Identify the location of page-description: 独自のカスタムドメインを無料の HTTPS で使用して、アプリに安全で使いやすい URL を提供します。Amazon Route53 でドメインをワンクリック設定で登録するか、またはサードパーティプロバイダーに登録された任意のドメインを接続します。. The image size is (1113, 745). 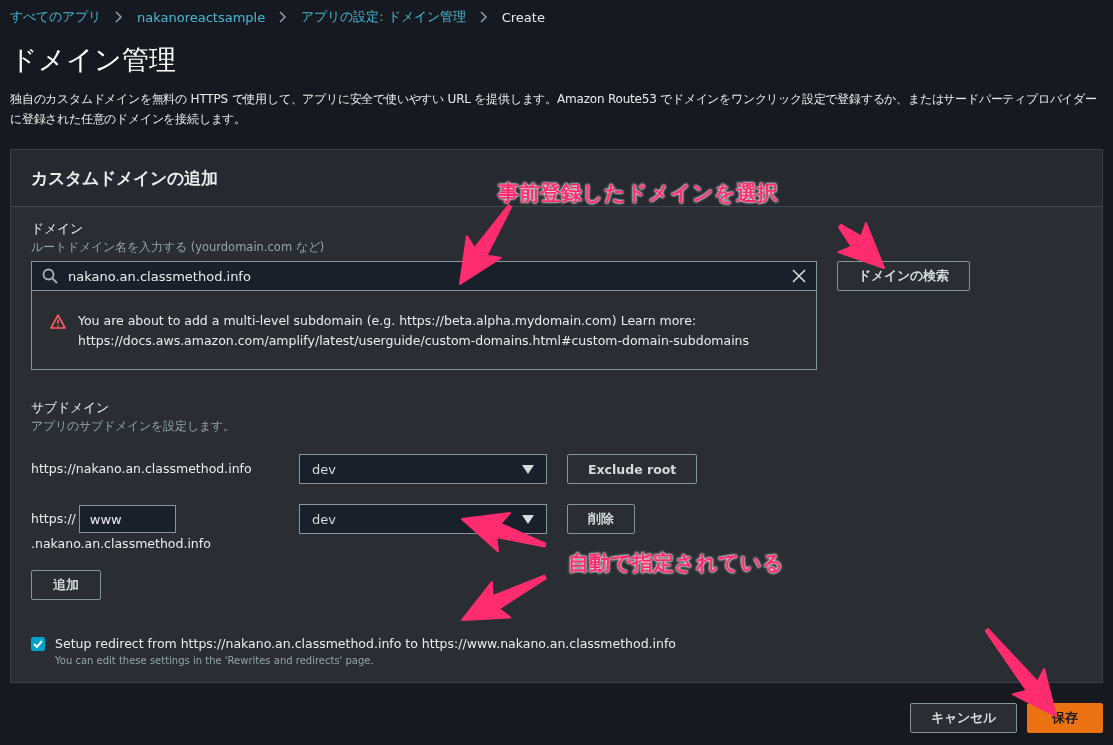
(554, 109).